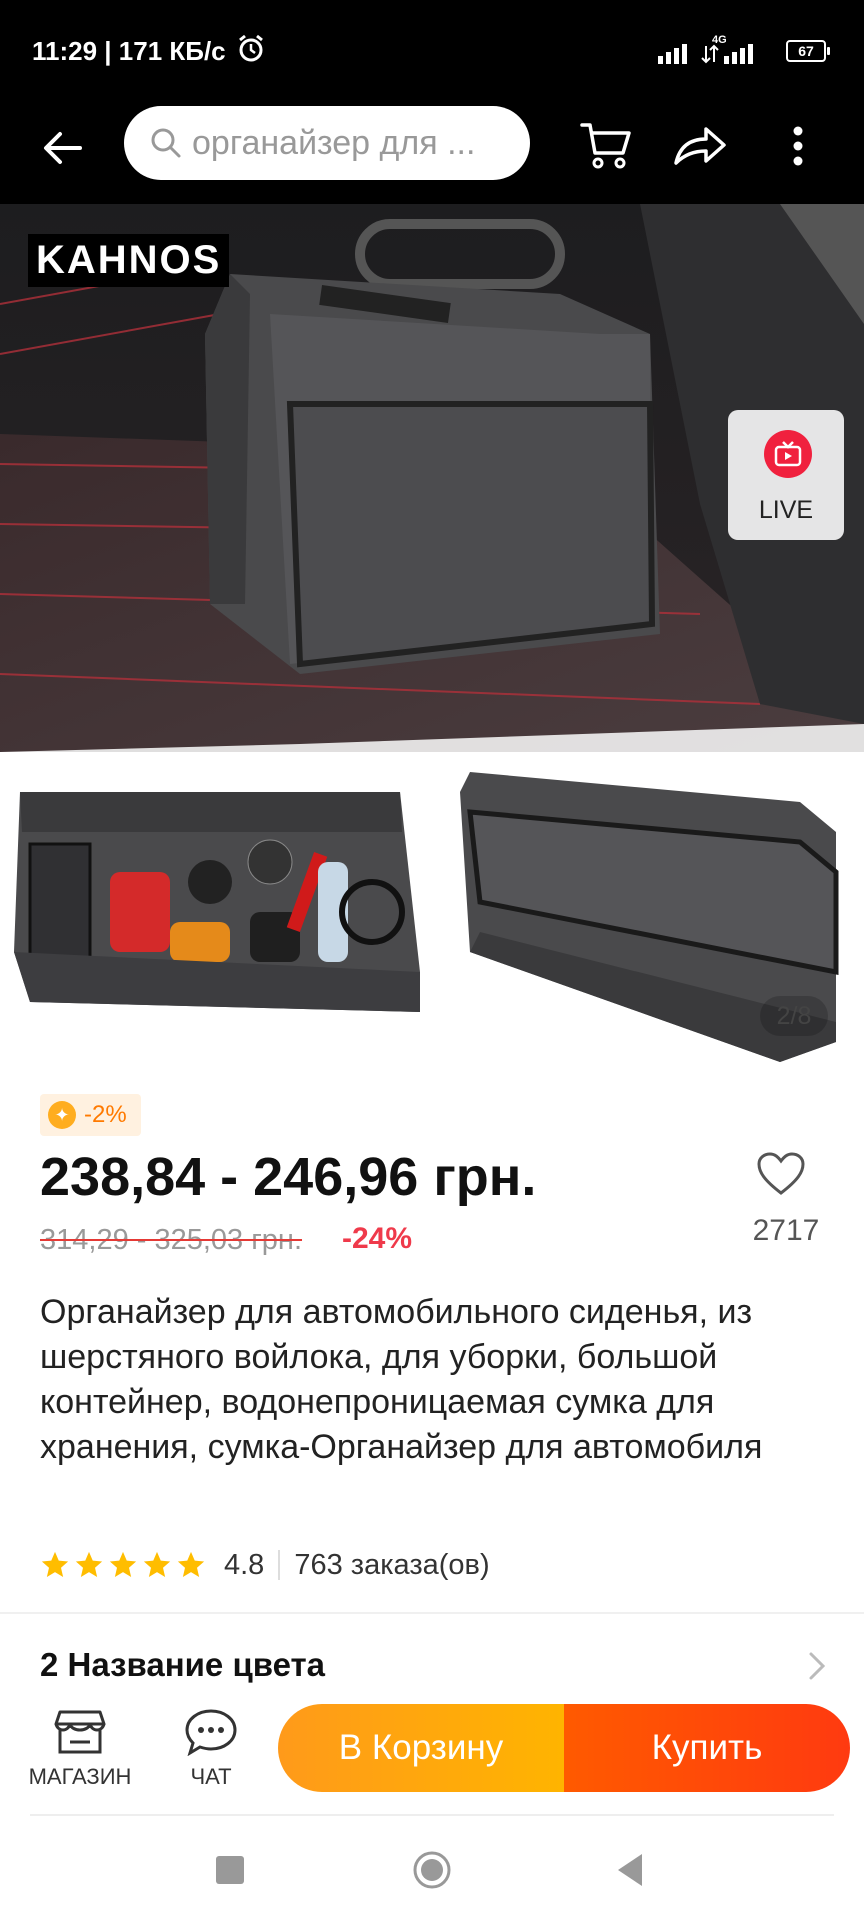 Image resolution: width=864 pixels, height=1920 pixels. I want to click on discount-percent: -24%, so click(377, 1238).